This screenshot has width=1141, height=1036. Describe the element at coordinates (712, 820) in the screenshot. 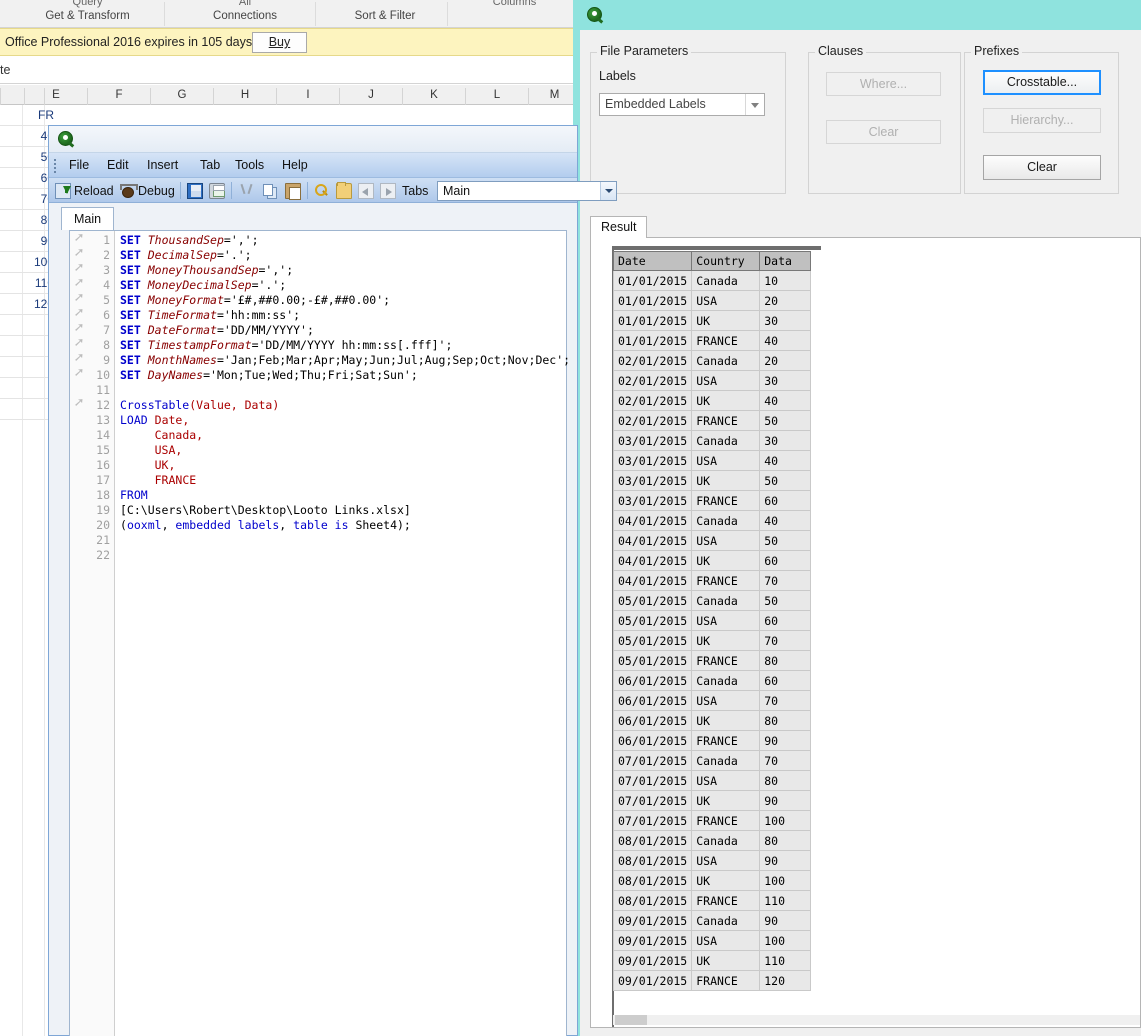

I see `table-row: 07/01/2015 FRANCE 100` at that location.